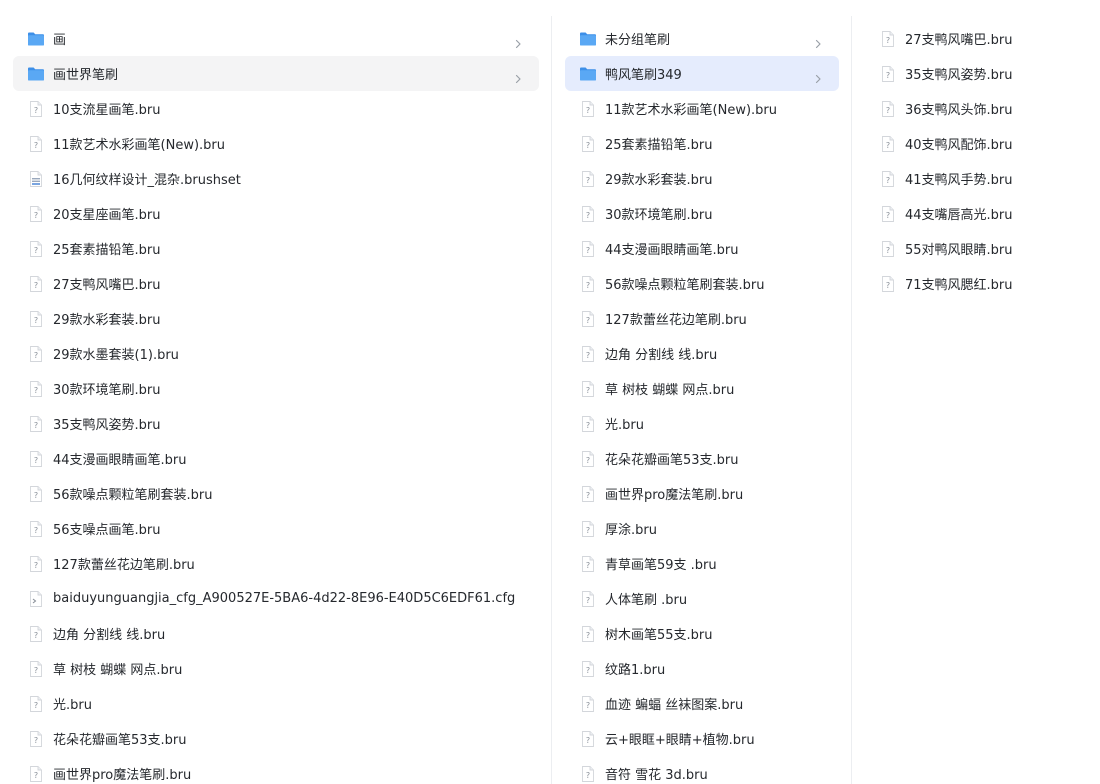  I want to click on file-item: ? 厚涂.bru, so click(702, 528).